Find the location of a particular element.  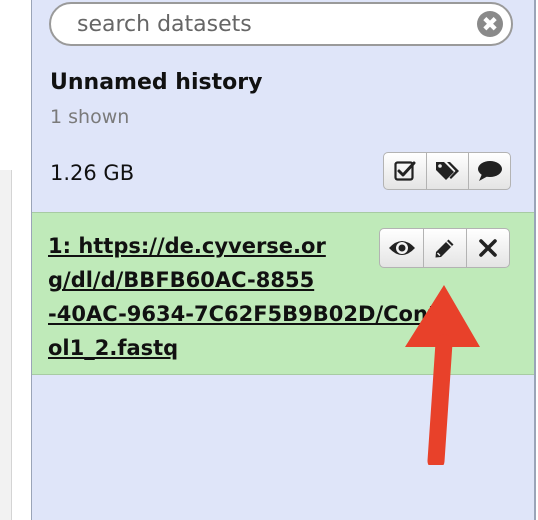

tags-icon is located at coordinates (447, 171).